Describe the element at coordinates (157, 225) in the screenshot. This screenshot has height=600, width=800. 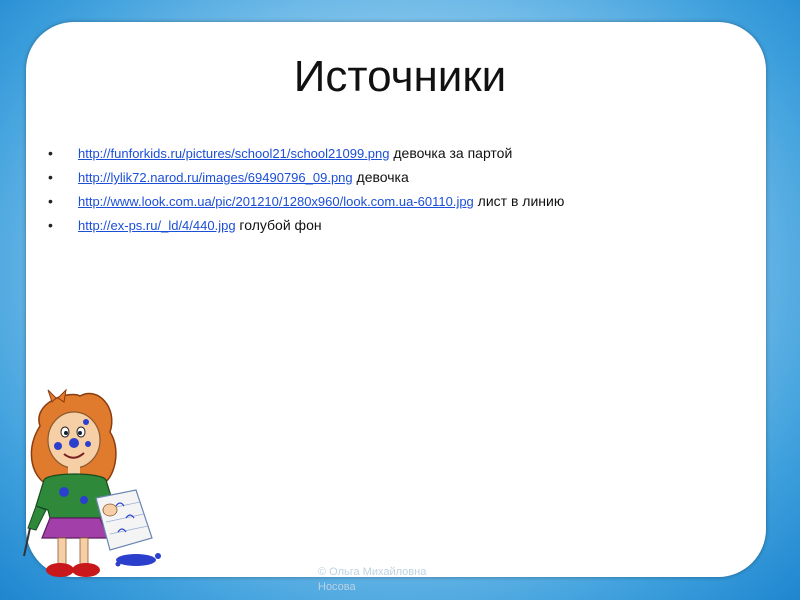
I see `source-link: http://ex-ps.ru/_ld/4/440.jpg` at that location.